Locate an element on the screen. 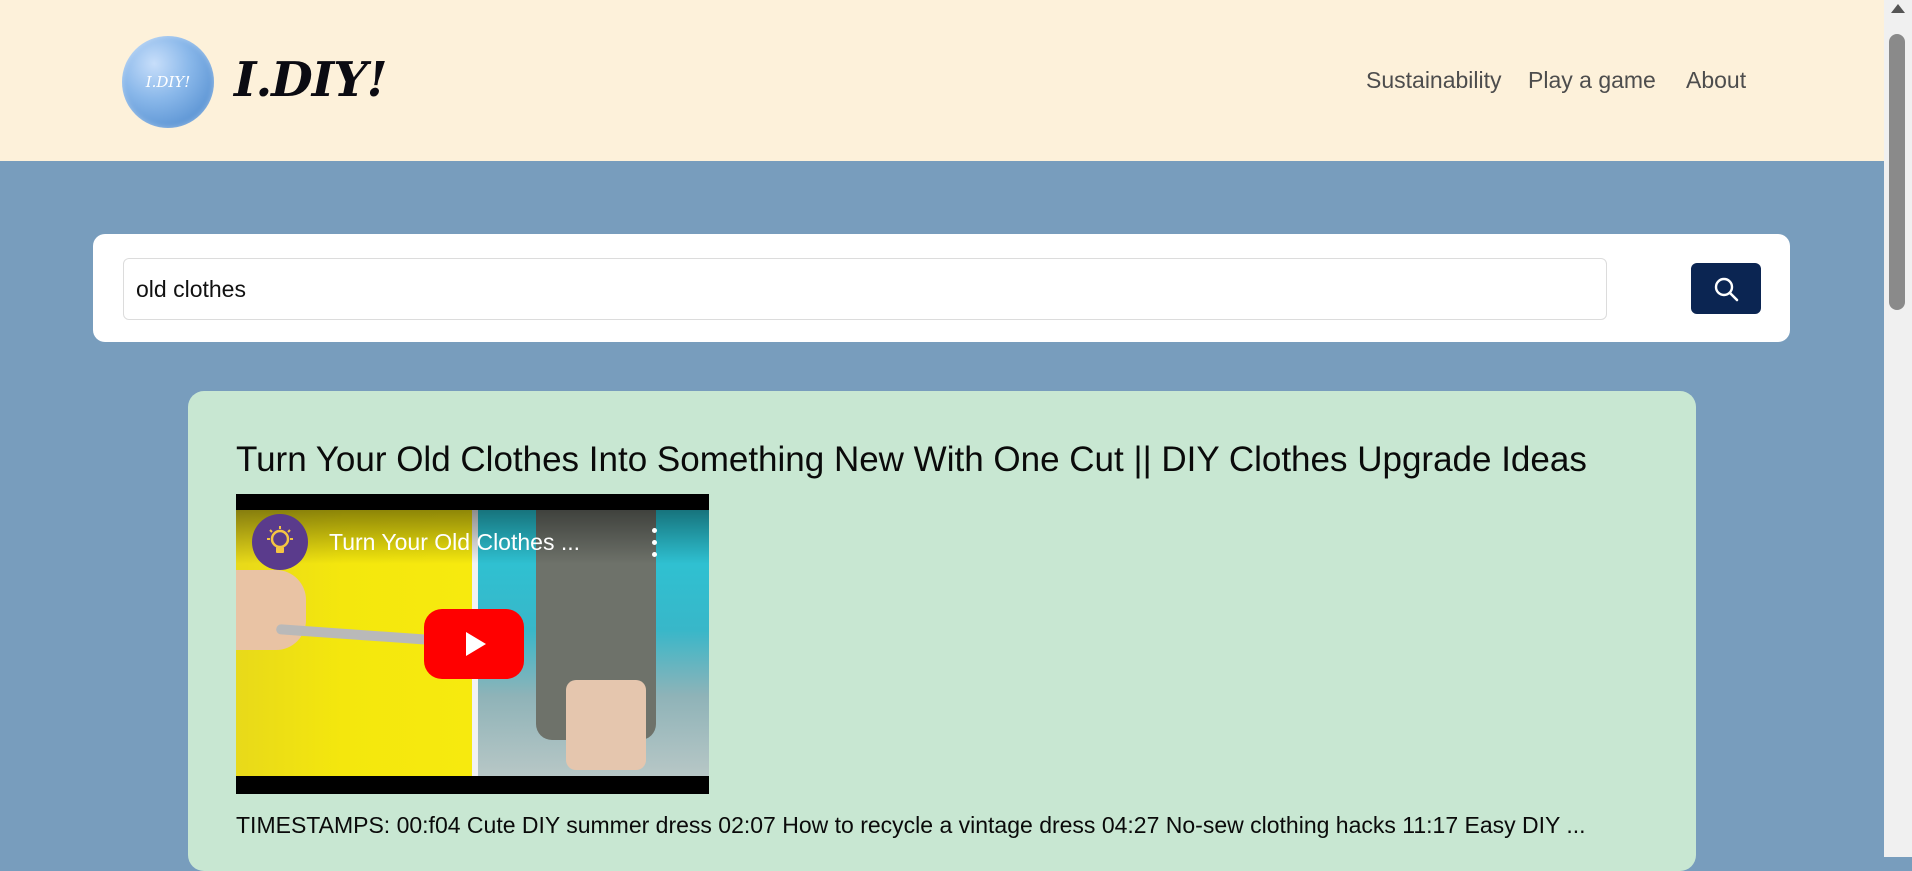 This screenshot has width=1912, height=871. channel-avatar is located at coordinates (280, 542).